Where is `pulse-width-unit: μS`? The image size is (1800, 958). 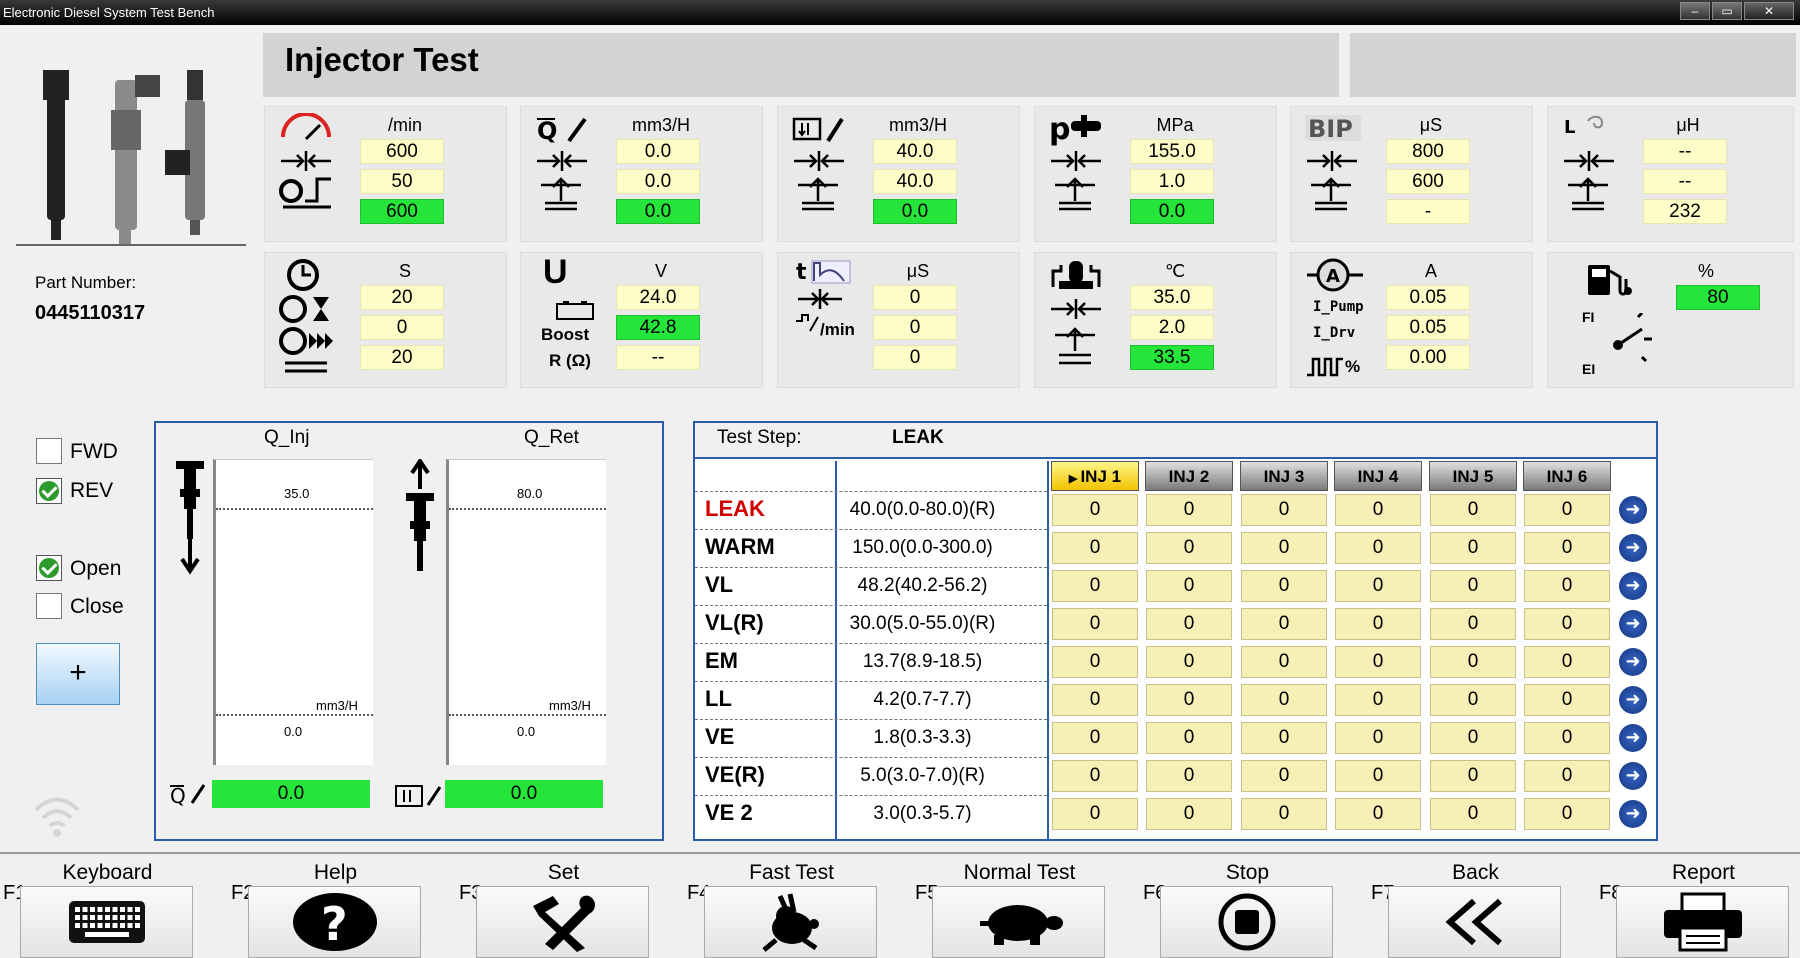 pulse-width-unit: μS is located at coordinates (918, 271).